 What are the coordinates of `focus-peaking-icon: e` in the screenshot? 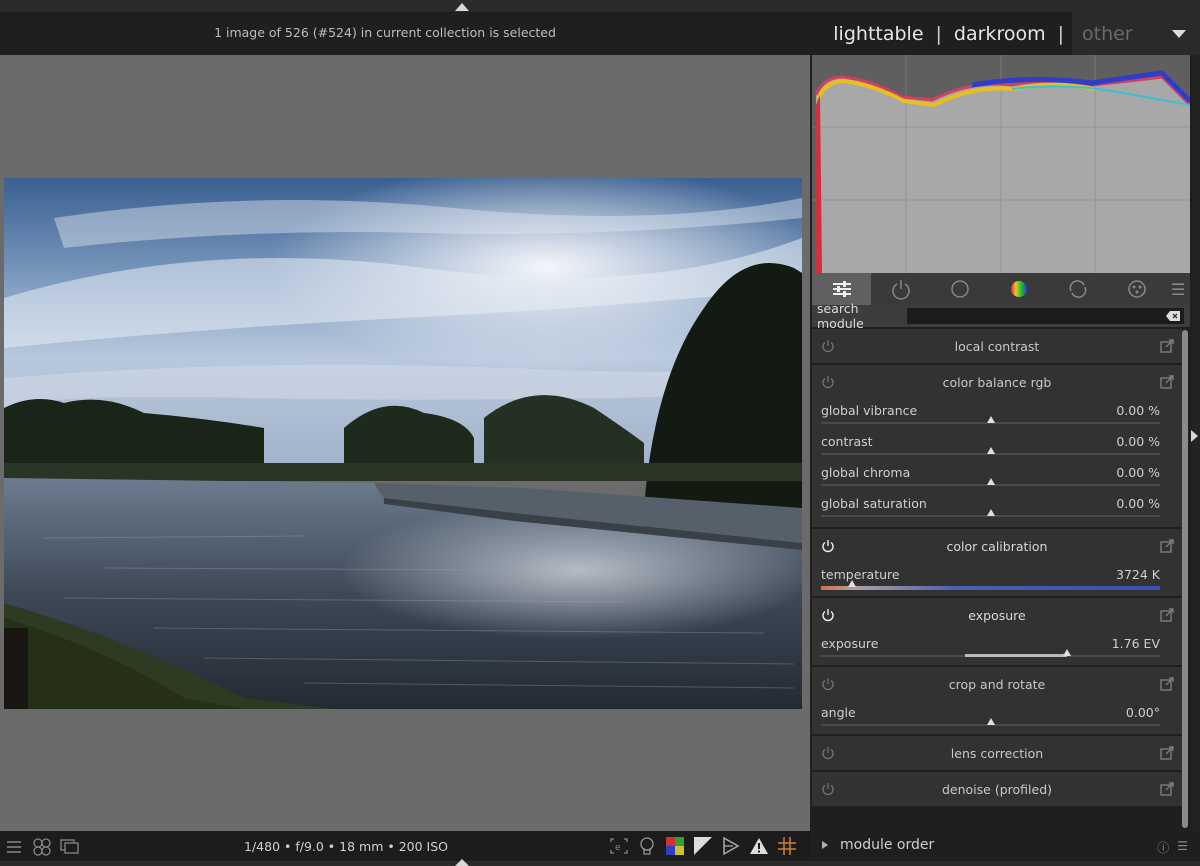 It's located at (619, 846).